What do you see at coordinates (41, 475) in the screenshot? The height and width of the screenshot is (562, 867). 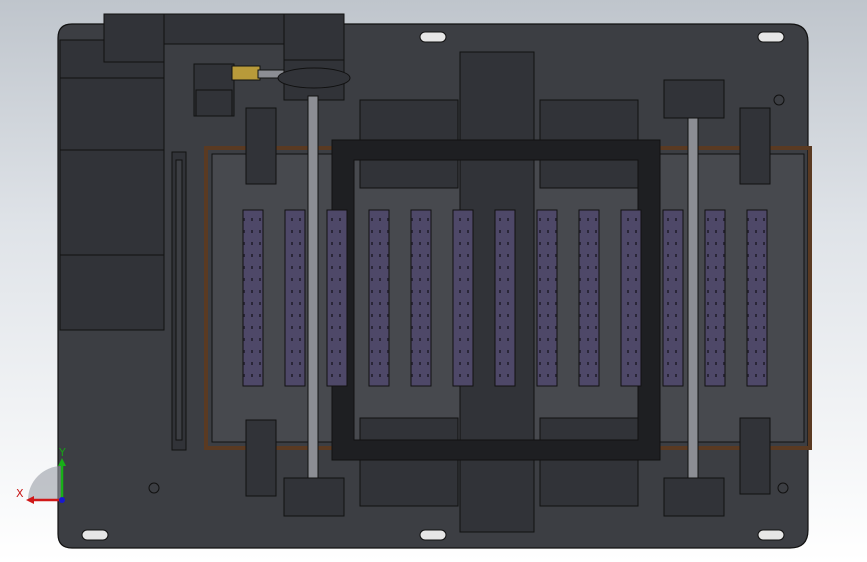 I see `coordinate-triad: X Y` at bounding box center [41, 475].